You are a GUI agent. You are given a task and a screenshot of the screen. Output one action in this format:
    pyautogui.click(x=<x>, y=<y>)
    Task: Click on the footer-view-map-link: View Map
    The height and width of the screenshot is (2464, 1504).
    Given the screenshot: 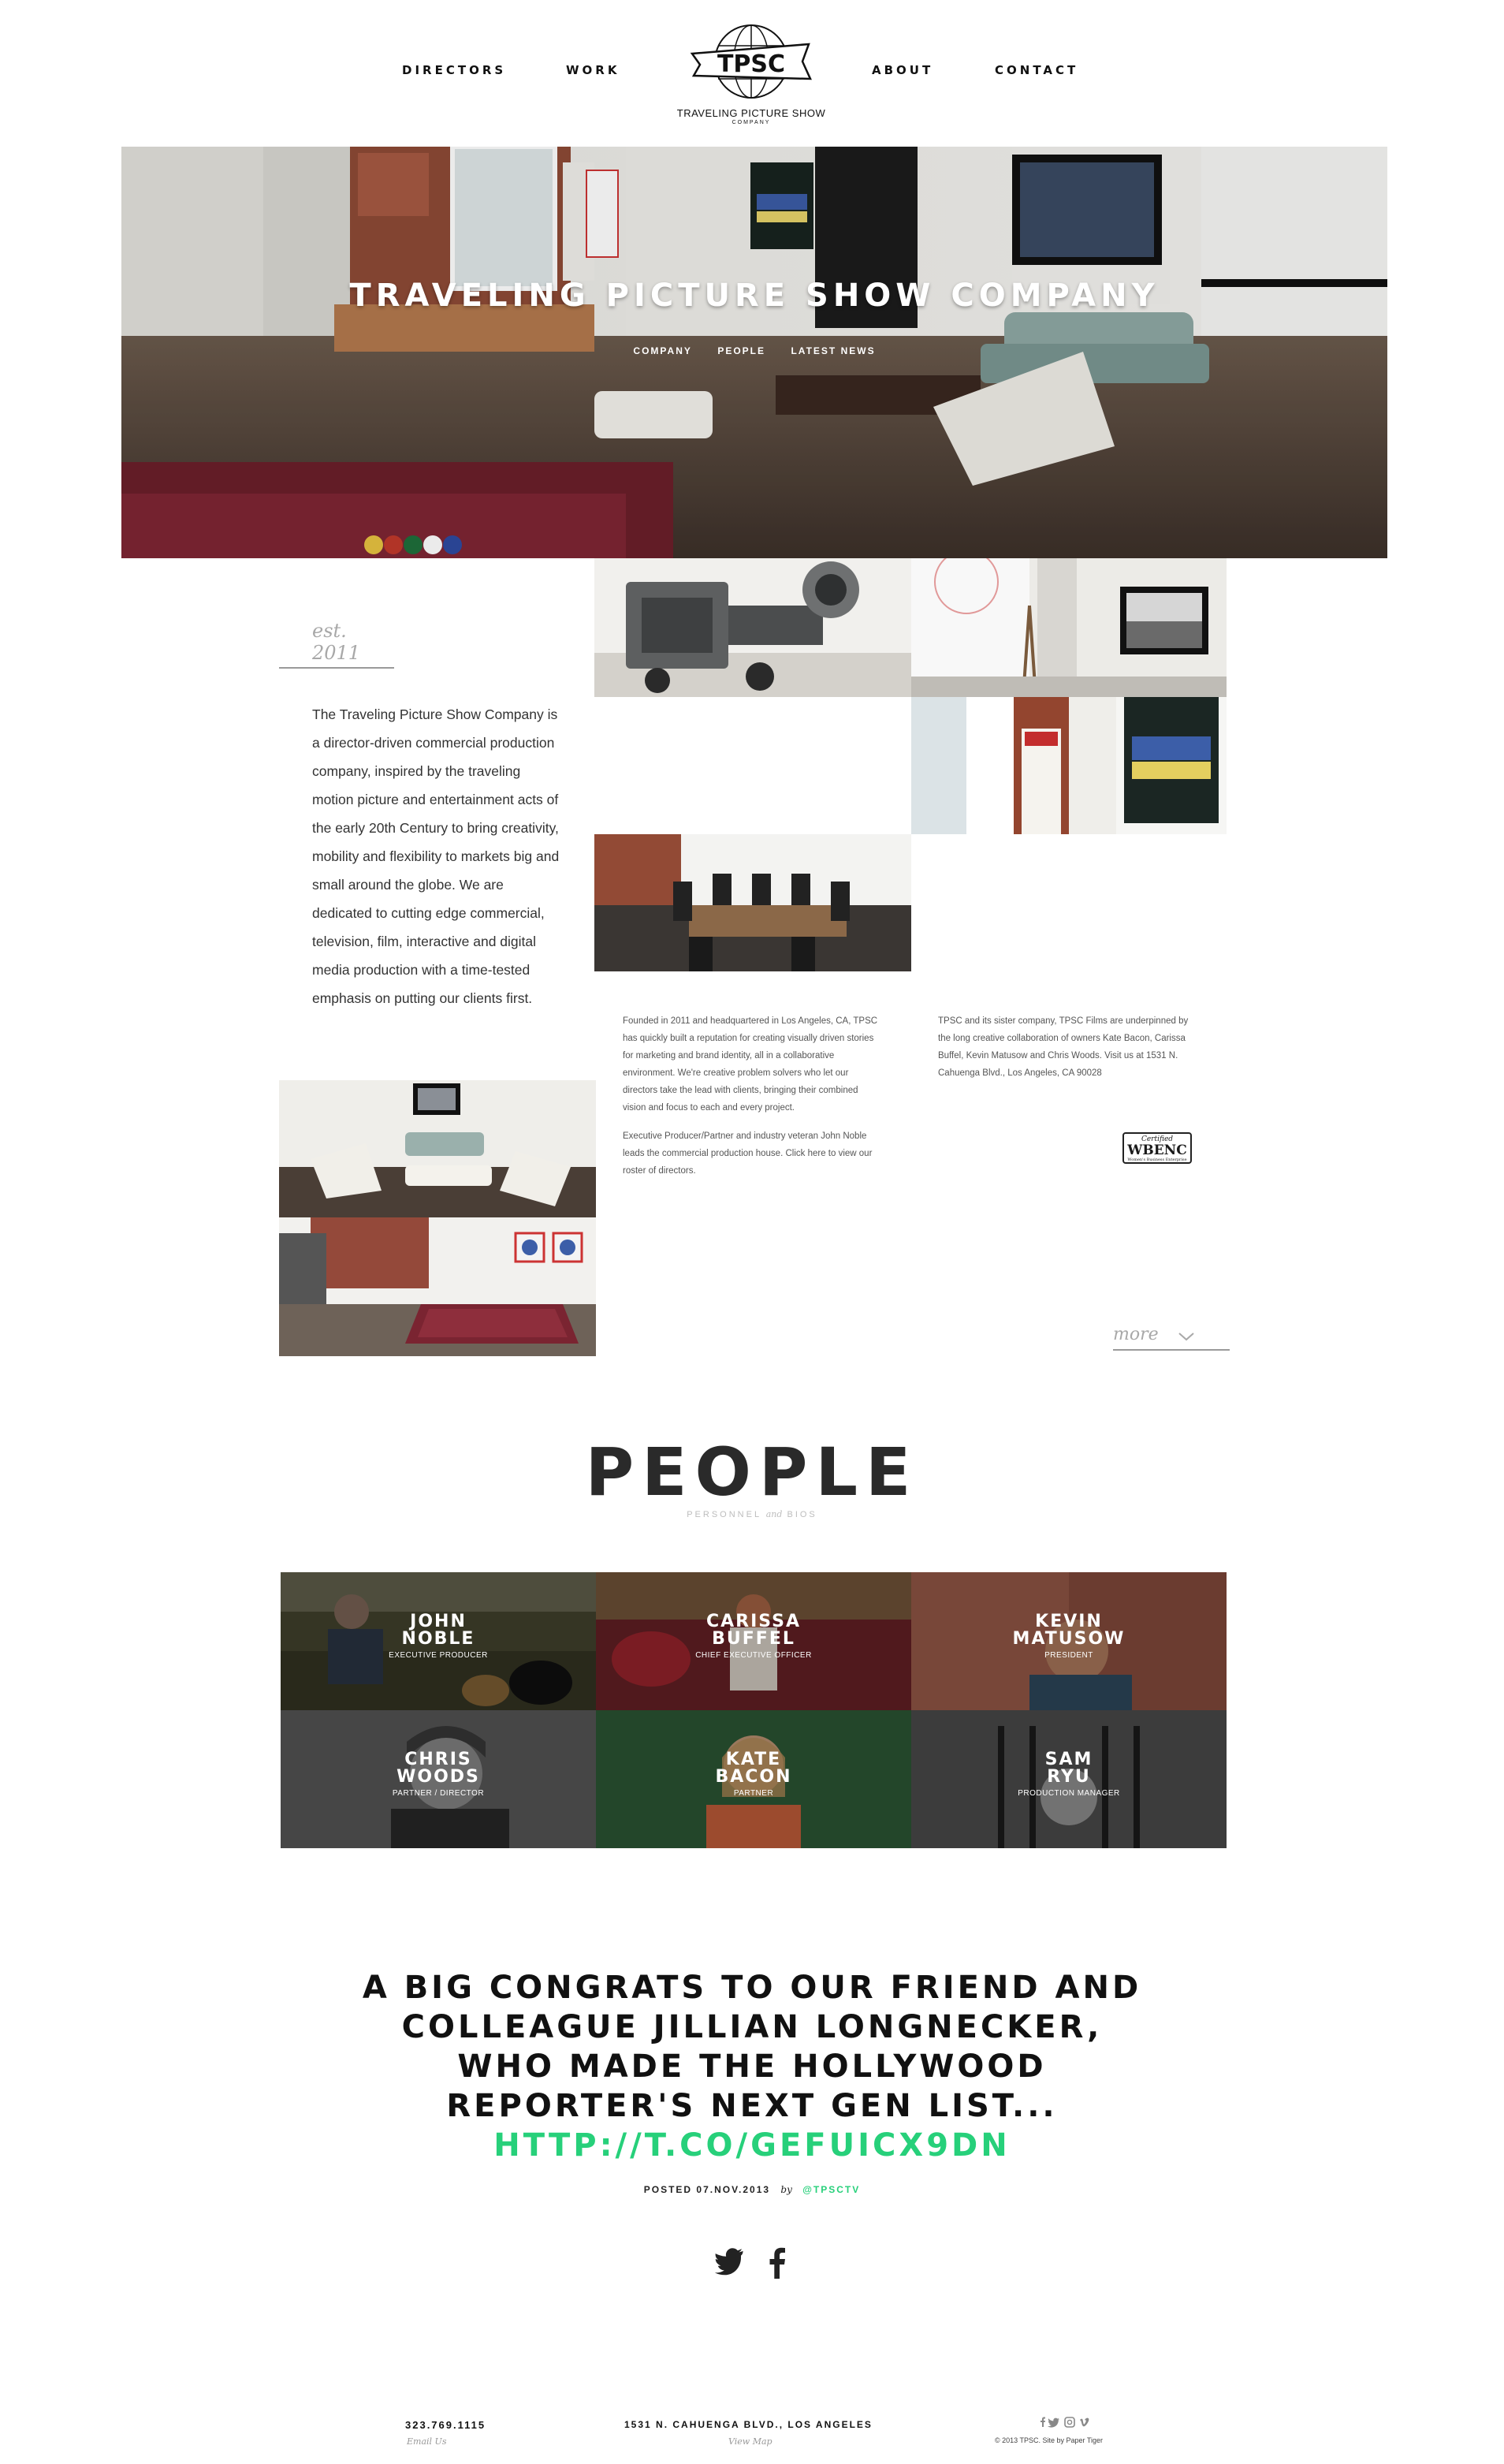 What is the action you would take?
    pyautogui.click(x=750, y=2441)
    